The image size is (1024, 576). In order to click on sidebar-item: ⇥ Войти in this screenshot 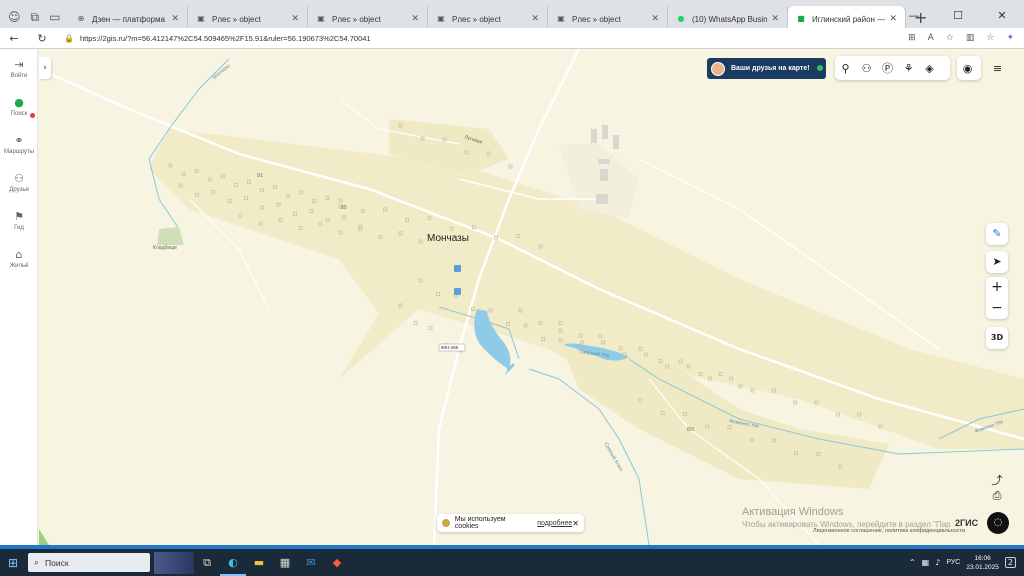, I will do `click(19, 68)`.